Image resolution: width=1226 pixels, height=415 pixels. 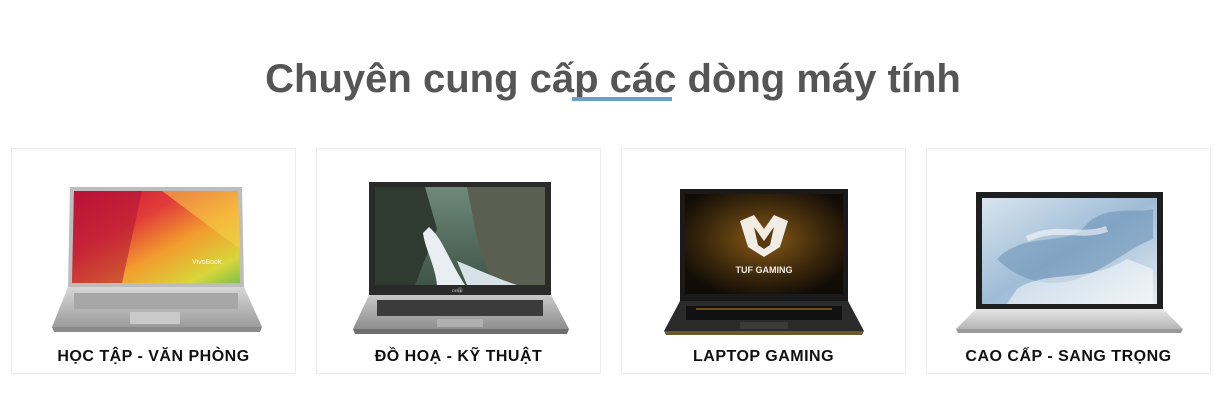 What do you see at coordinates (764, 270) in the screenshot?
I see `tuf-gaming-logo: TUF GAMING` at bounding box center [764, 270].